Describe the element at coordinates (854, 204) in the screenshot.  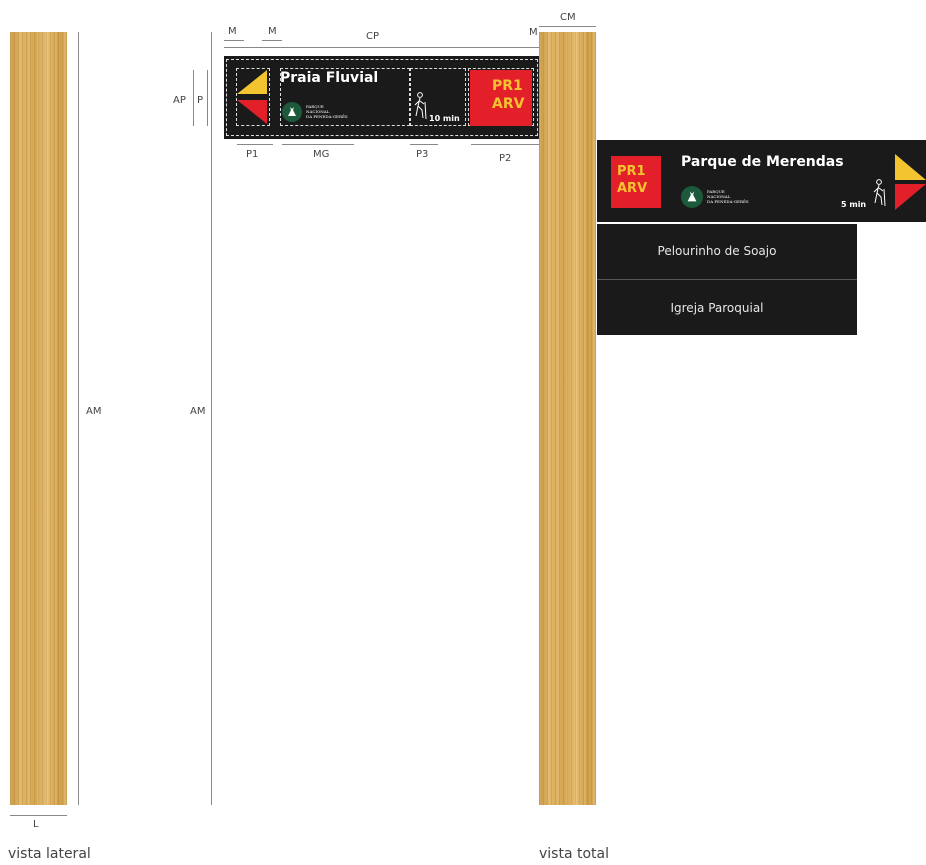
I see `big-sign-time: 5 min` at that location.